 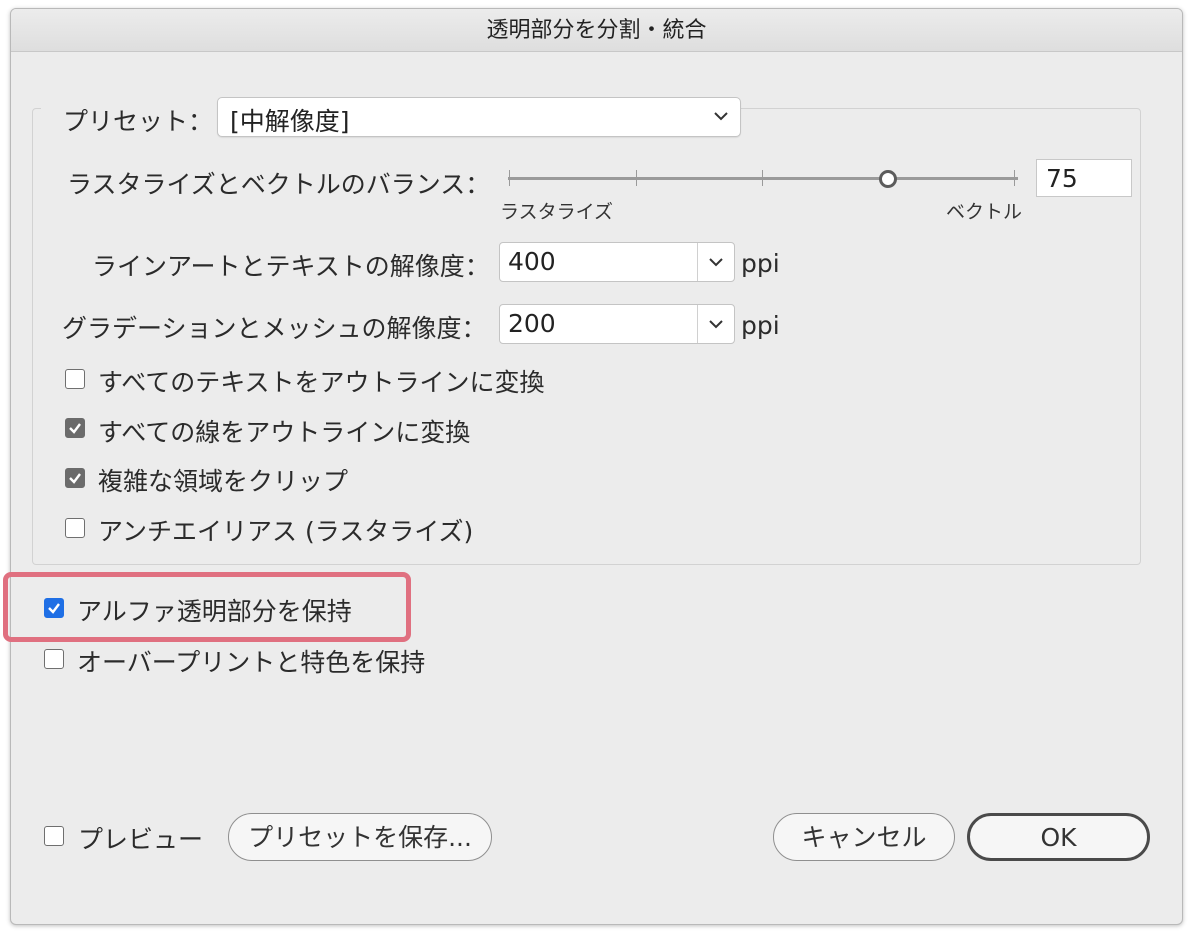 What do you see at coordinates (75, 528) in the screenshot?
I see `anti-alias-checkbox` at bounding box center [75, 528].